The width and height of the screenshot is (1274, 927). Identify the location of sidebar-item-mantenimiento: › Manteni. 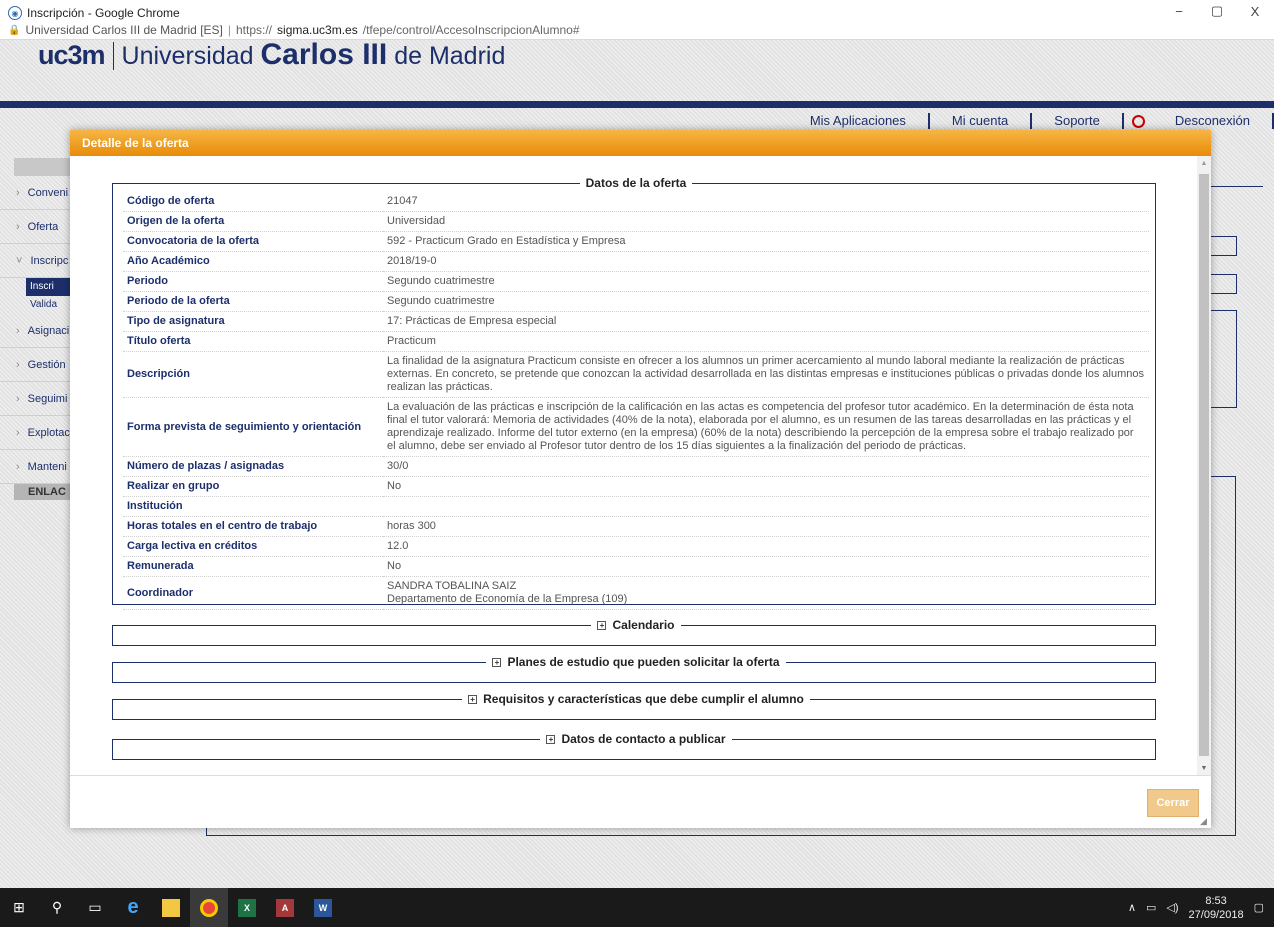
(35, 467).